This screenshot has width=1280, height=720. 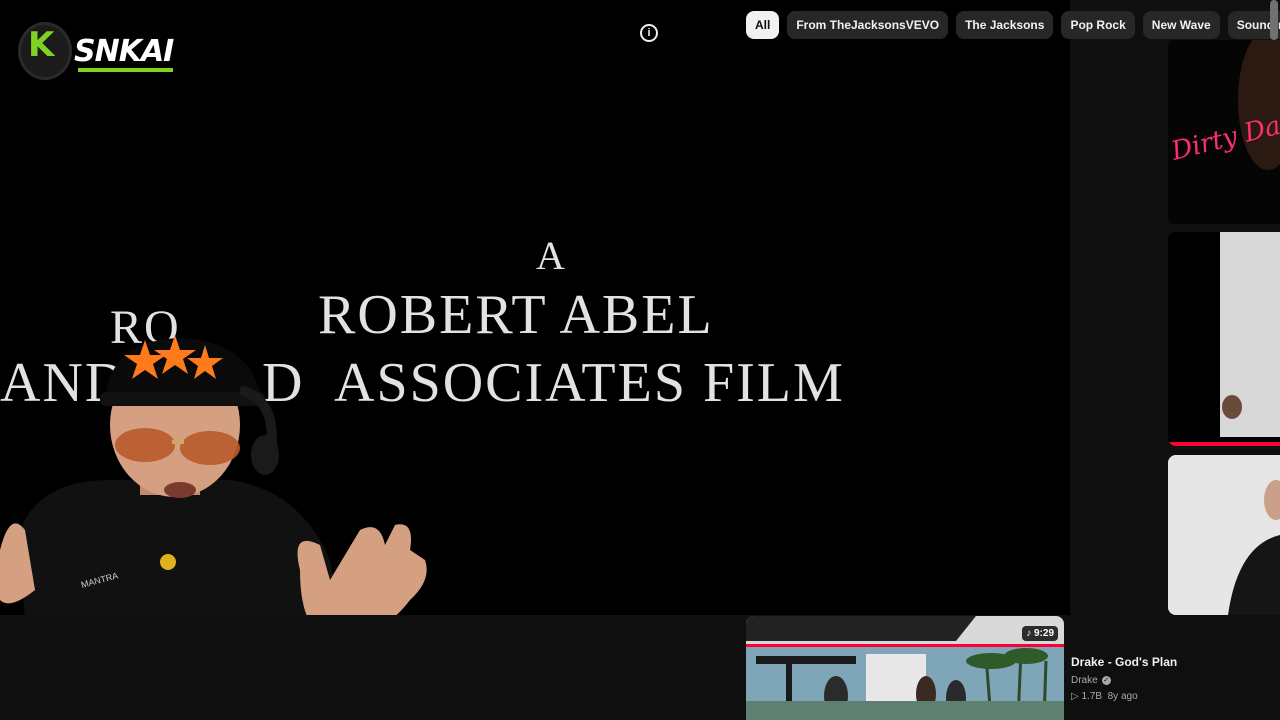 What do you see at coordinates (763, 25) in the screenshot?
I see `chip-all: All` at bounding box center [763, 25].